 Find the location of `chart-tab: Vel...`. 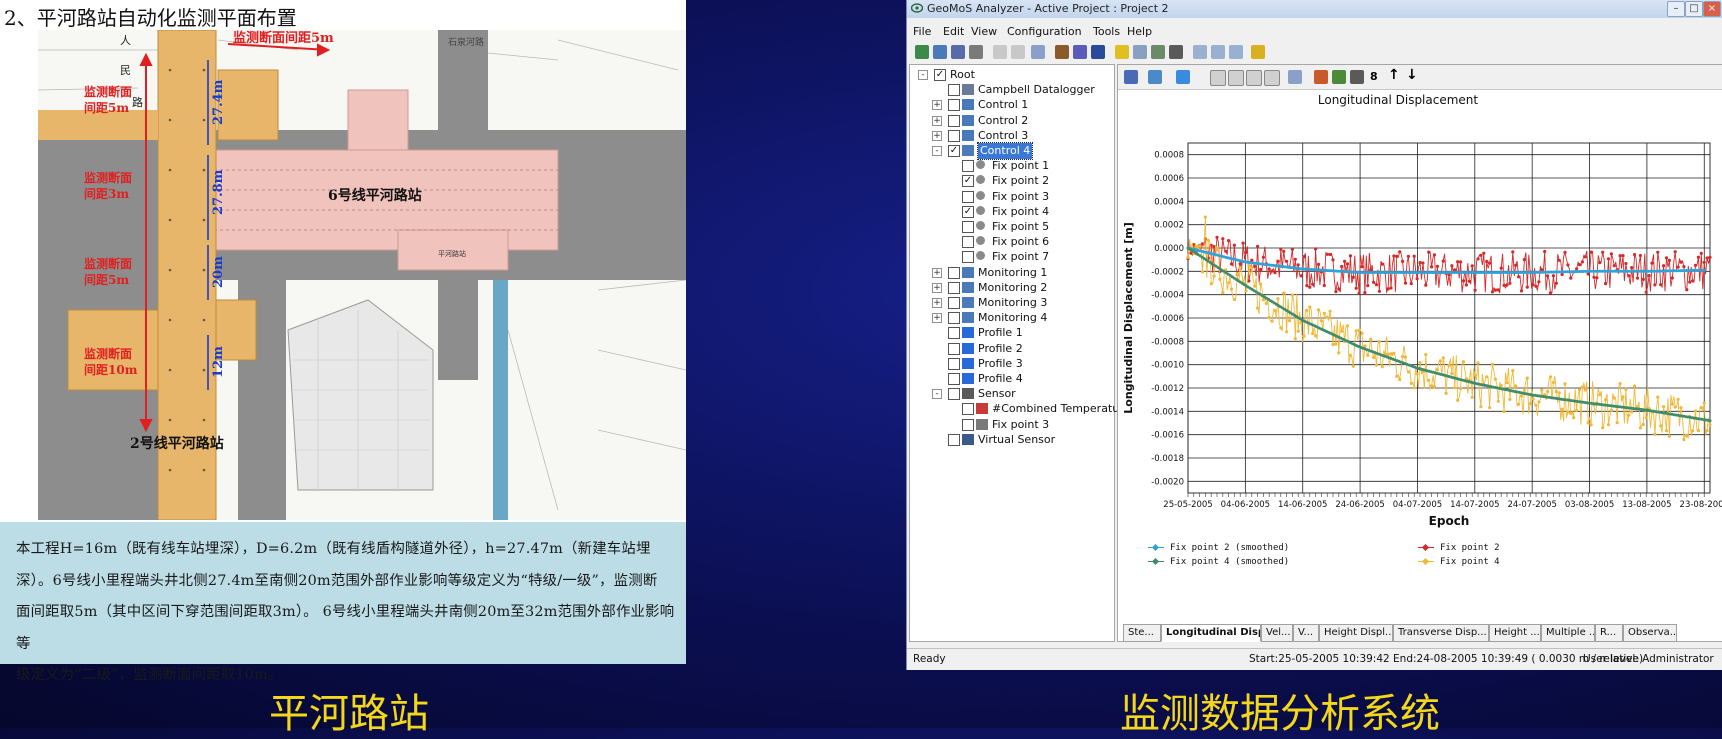

chart-tab: Vel... is located at coordinates (1277, 633).